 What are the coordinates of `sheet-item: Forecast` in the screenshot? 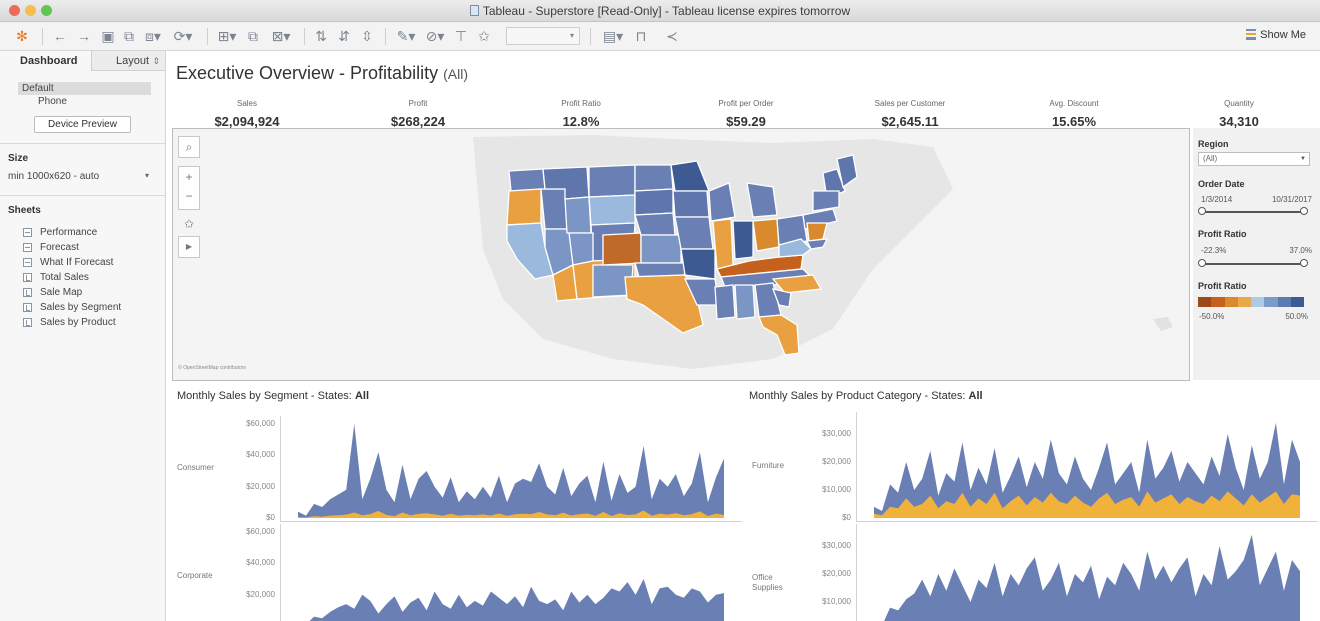 It's located at (82, 247).